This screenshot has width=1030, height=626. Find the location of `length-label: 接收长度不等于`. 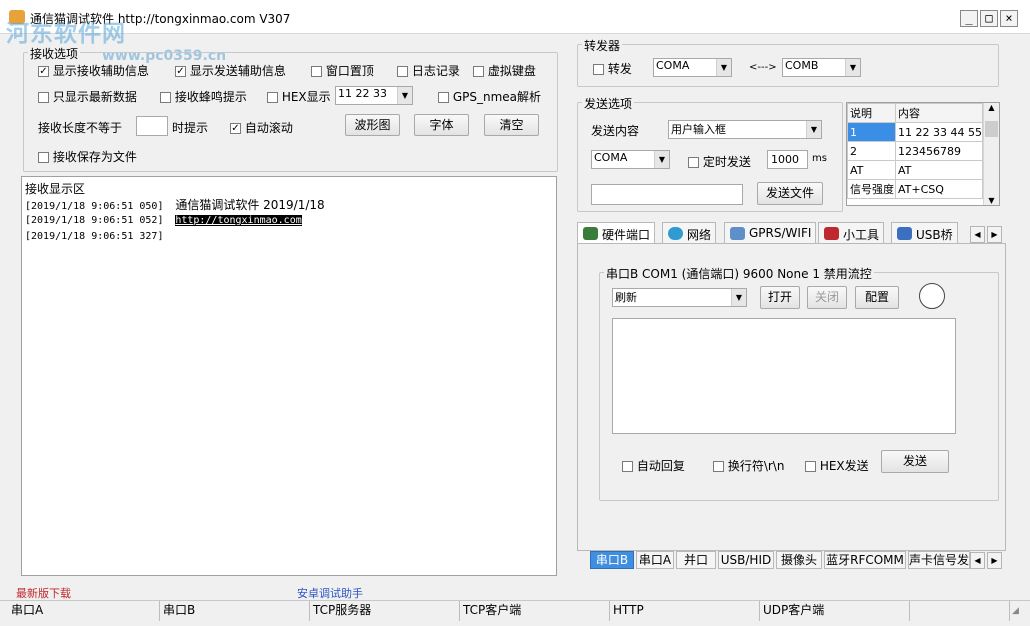

length-label: 接收长度不等于 is located at coordinates (80, 128).